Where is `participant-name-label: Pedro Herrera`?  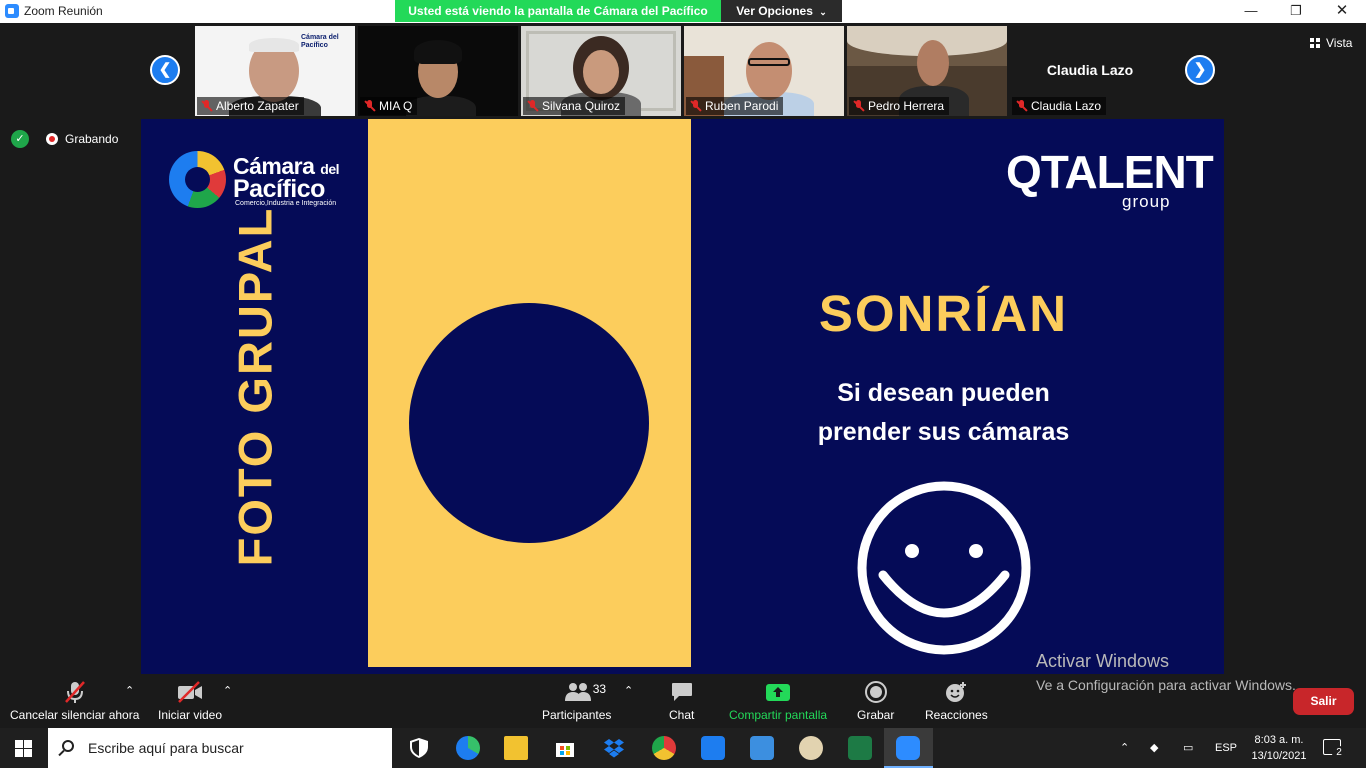 participant-name-label: Pedro Herrera is located at coordinates (899, 106).